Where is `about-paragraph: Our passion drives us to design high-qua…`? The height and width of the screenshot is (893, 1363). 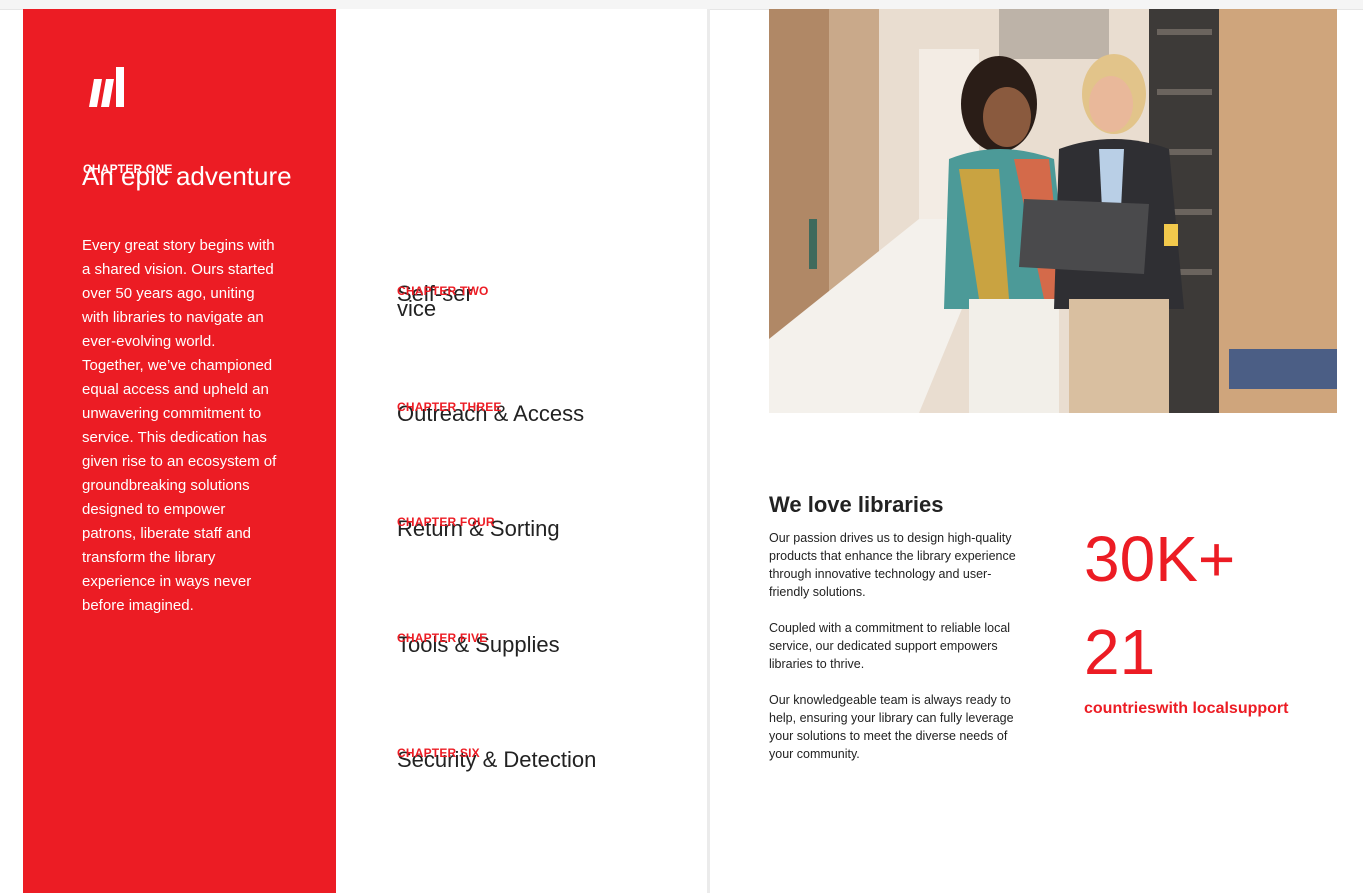
about-paragraph: Our passion drives us to design high-qua… is located at coordinates (892, 565).